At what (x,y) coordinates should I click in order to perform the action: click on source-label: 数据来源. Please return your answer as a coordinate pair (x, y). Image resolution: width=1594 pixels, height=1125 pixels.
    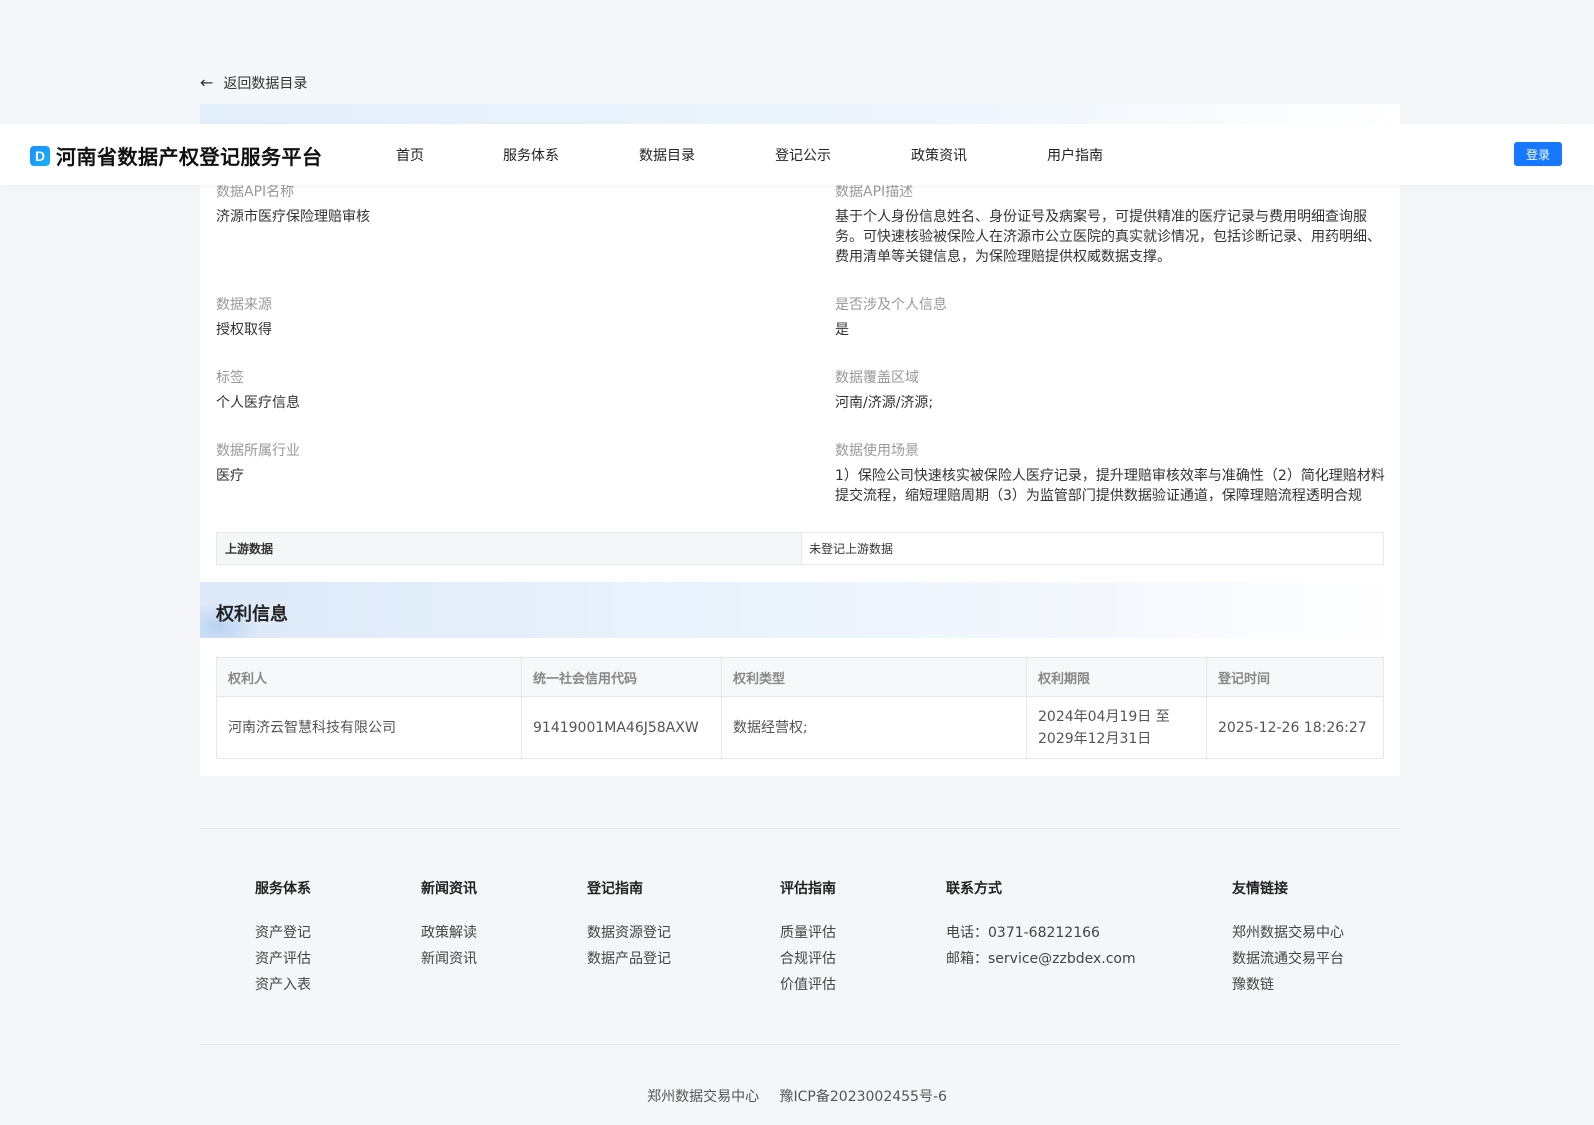
    Looking at the image, I should click on (244, 305).